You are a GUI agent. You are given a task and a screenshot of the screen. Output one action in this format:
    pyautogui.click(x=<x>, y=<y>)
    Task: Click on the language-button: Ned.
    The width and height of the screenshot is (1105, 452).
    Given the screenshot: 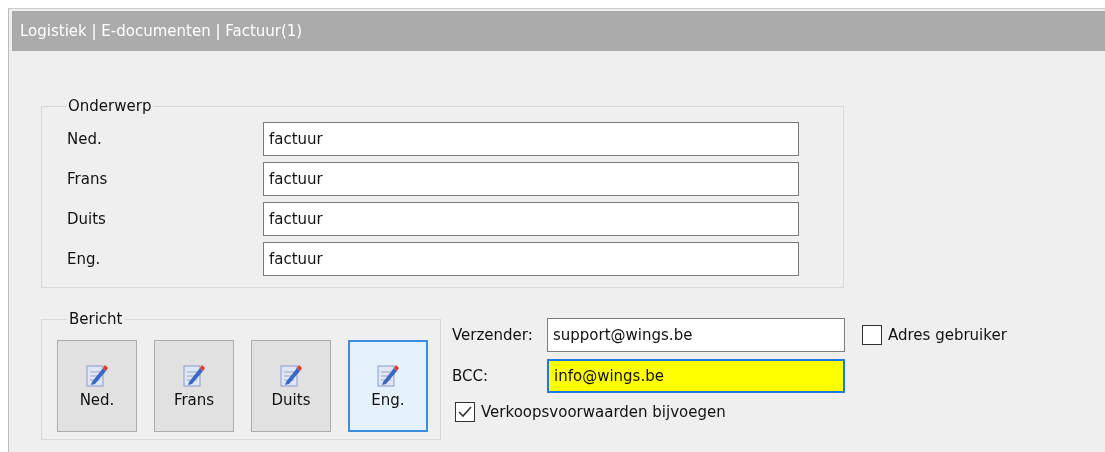 What is the action you would take?
    pyautogui.click(x=97, y=386)
    